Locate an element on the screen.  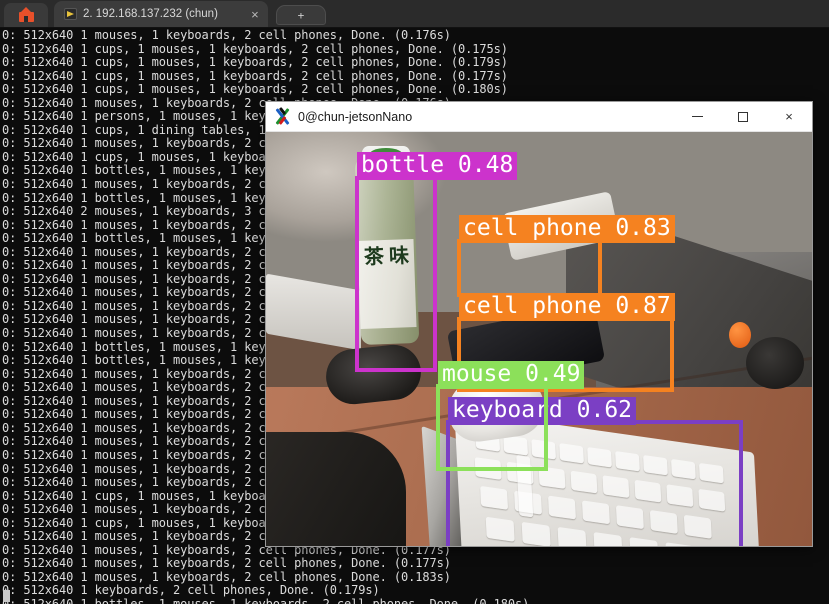
terminal-cursor is located at coordinates (6, 596).